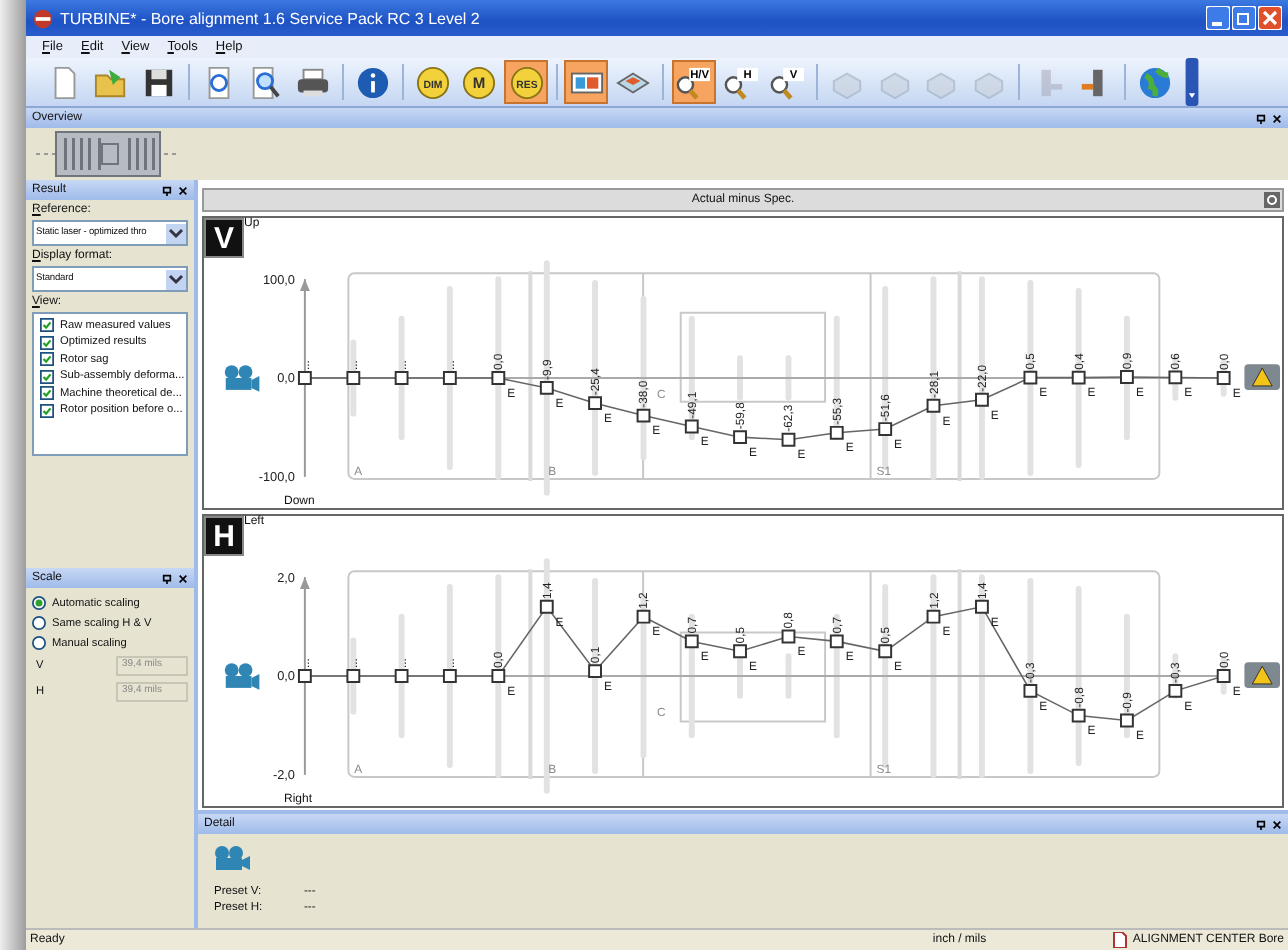 The image size is (1288, 950). What do you see at coordinates (1272, 200) in the screenshot?
I see `settings-icon` at bounding box center [1272, 200].